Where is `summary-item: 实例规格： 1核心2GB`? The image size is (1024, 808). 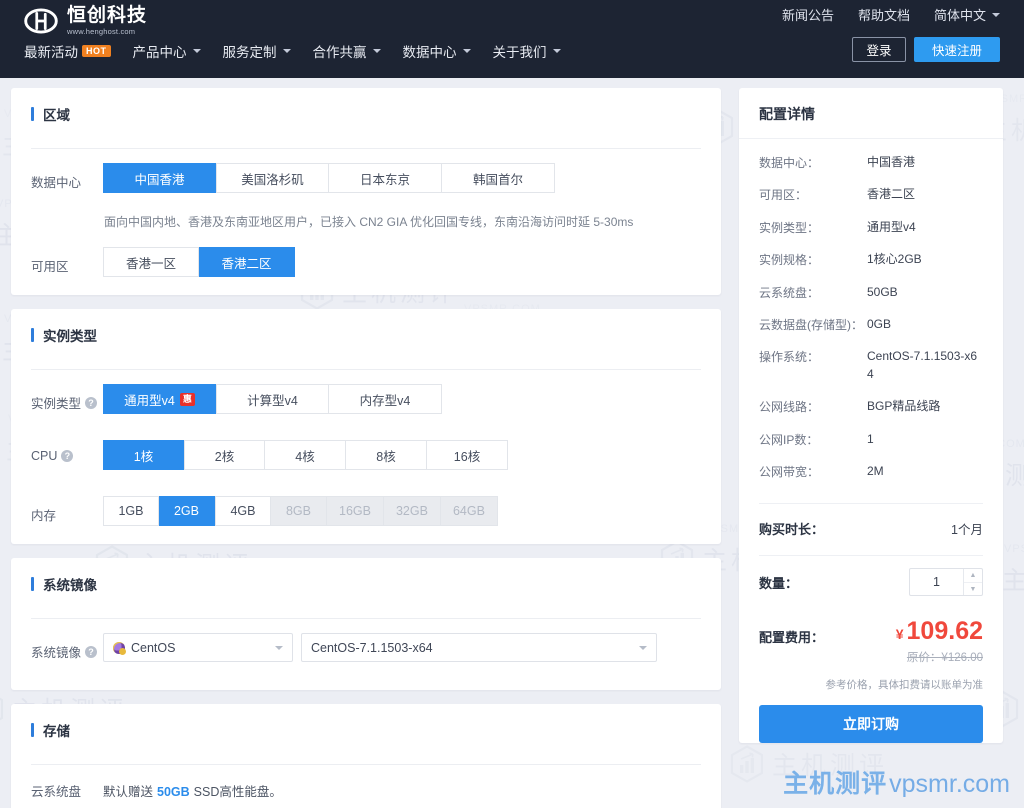
summary-item: 实例规格： 1核心2GB is located at coordinates (871, 259).